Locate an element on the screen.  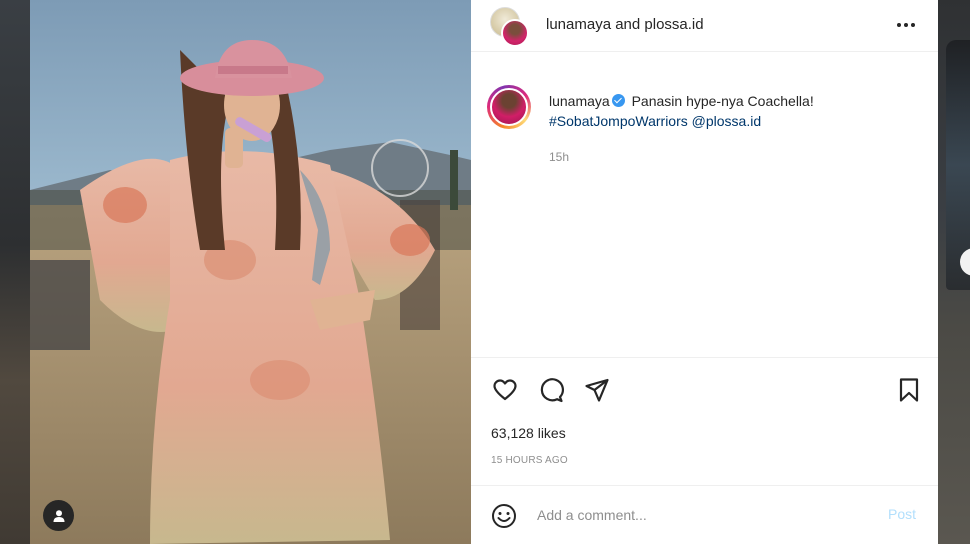
collab-avatars is located at coordinates (510, 27).